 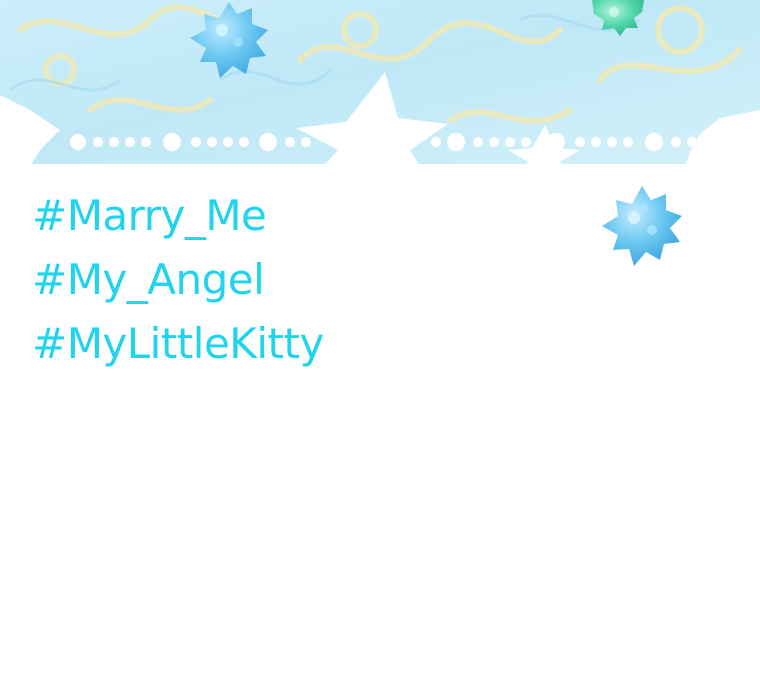 I want to click on hashtag: #MyLittleKitty, so click(x=178, y=343).